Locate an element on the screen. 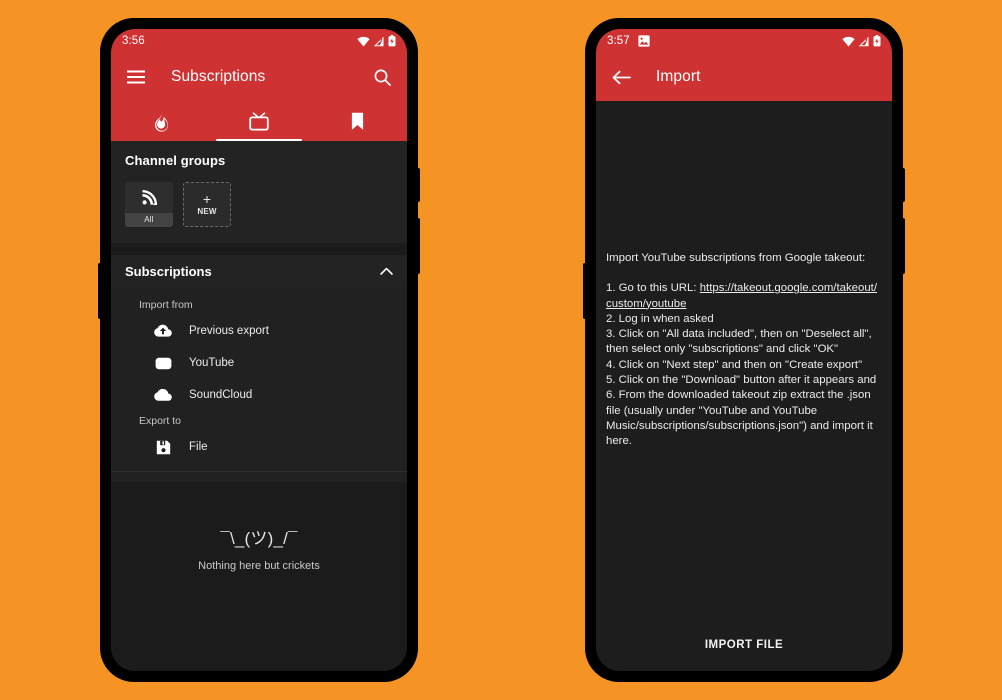 This screenshot has width=1002, height=700. menu-item-file-label: File is located at coordinates (198, 447).